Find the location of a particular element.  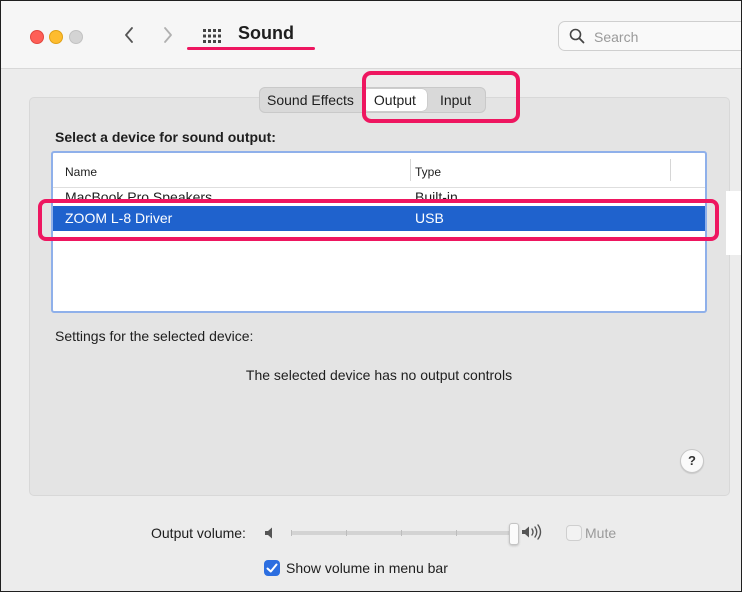

volume-slider-knob is located at coordinates (514, 534).